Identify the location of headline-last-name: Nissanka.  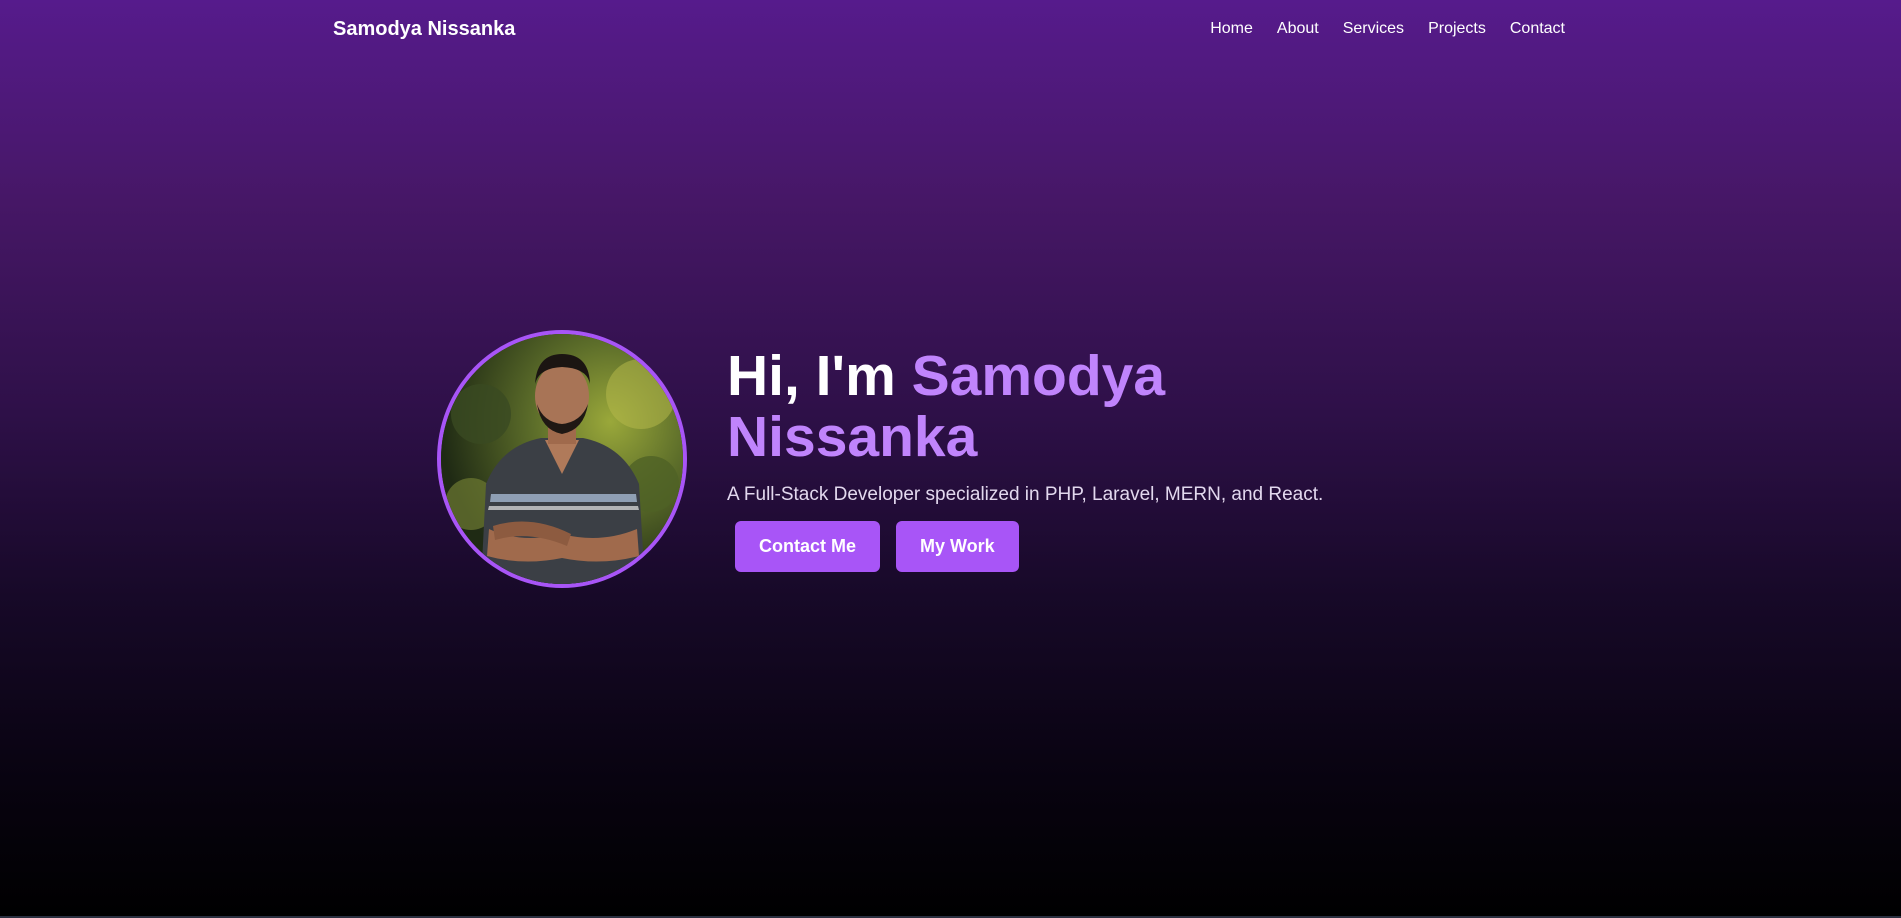
(852, 437).